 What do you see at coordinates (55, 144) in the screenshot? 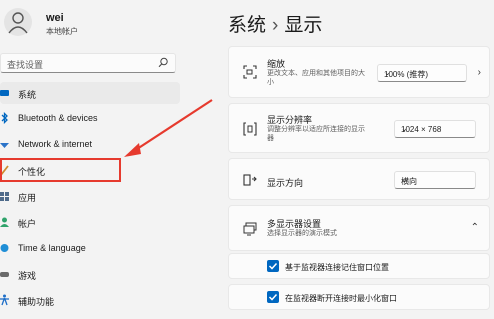
I see `sidebar-item-label: Network & internet` at bounding box center [55, 144].